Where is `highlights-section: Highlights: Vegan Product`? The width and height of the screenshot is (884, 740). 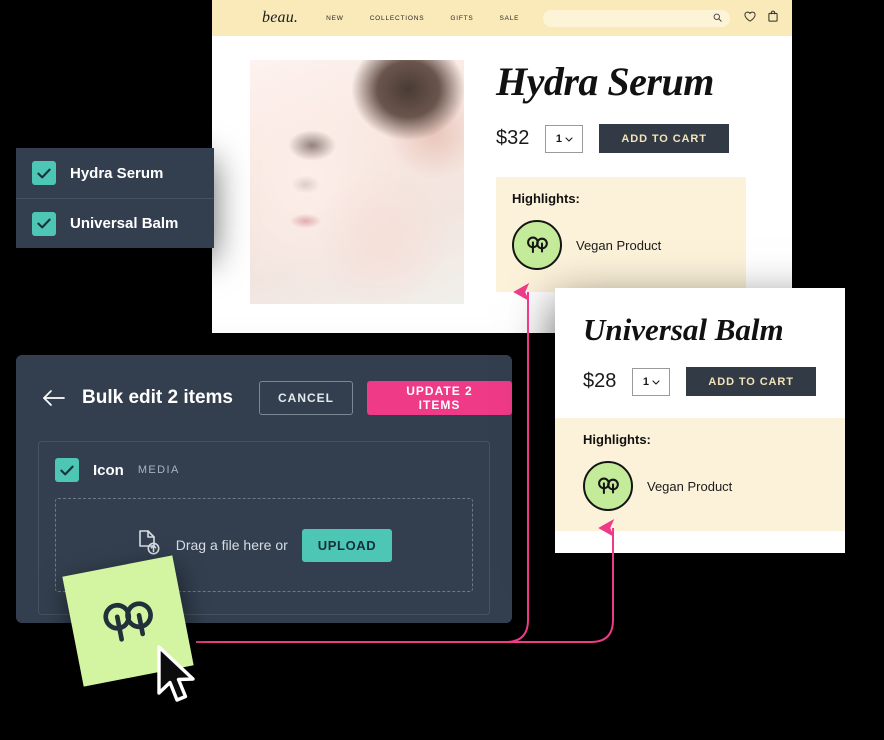
highlights-section: Highlights: Vegan Product is located at coordinates (621, 234).